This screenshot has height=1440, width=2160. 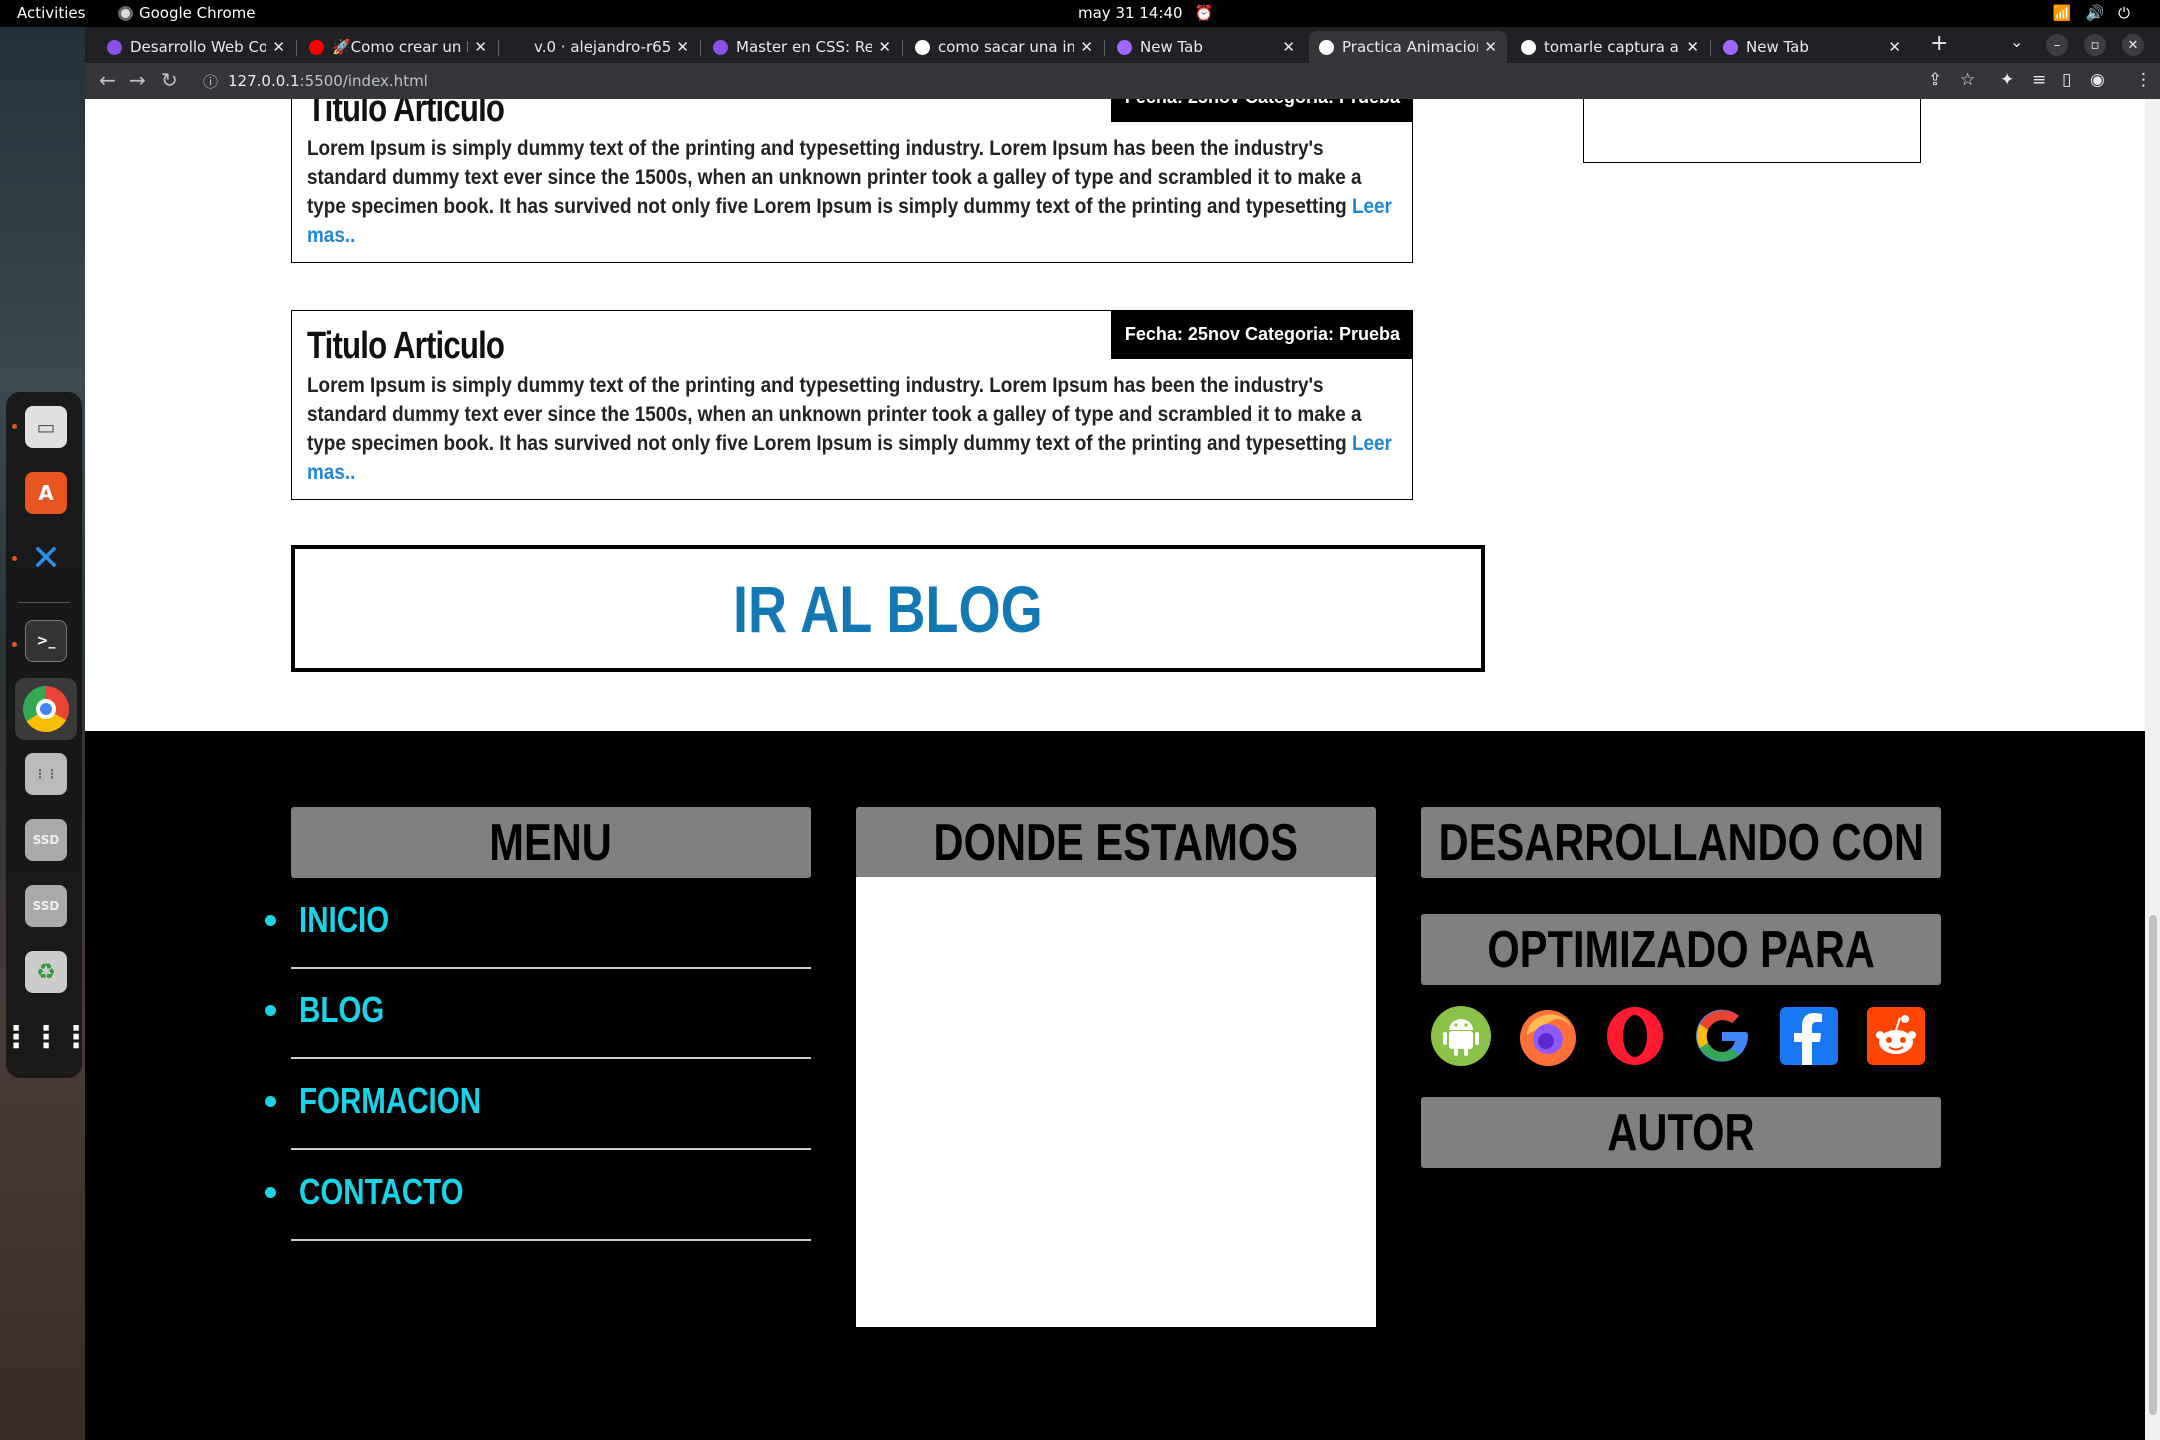 I want to click on alarm-icon: ⏰, so click(x=1204, y=13).